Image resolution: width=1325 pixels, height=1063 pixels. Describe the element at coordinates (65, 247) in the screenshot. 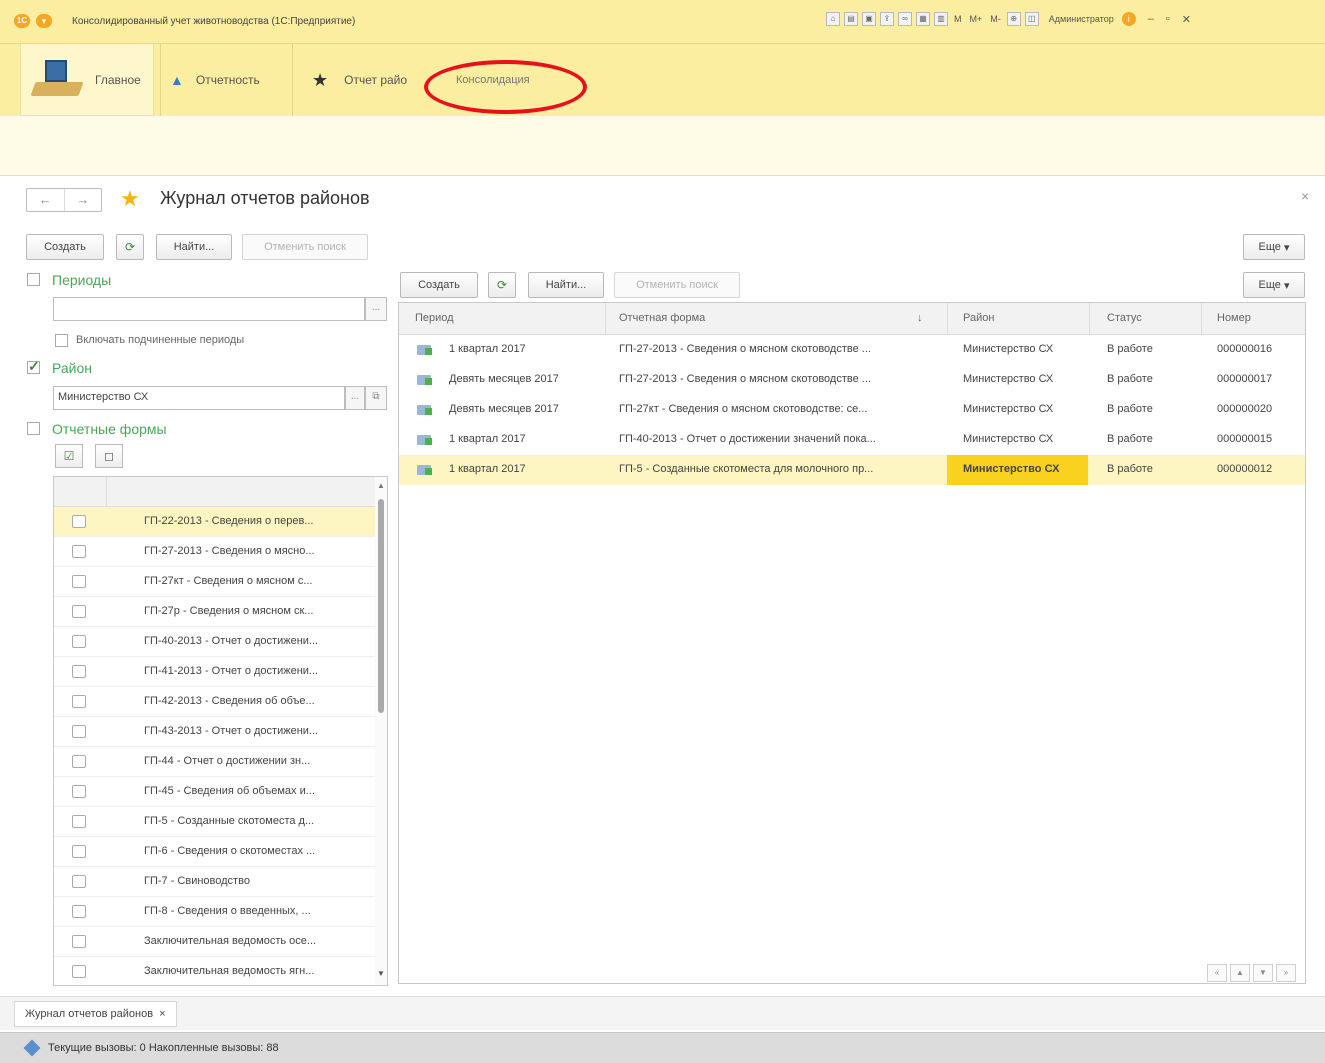

I see `left-create-button: Создать` at that location.